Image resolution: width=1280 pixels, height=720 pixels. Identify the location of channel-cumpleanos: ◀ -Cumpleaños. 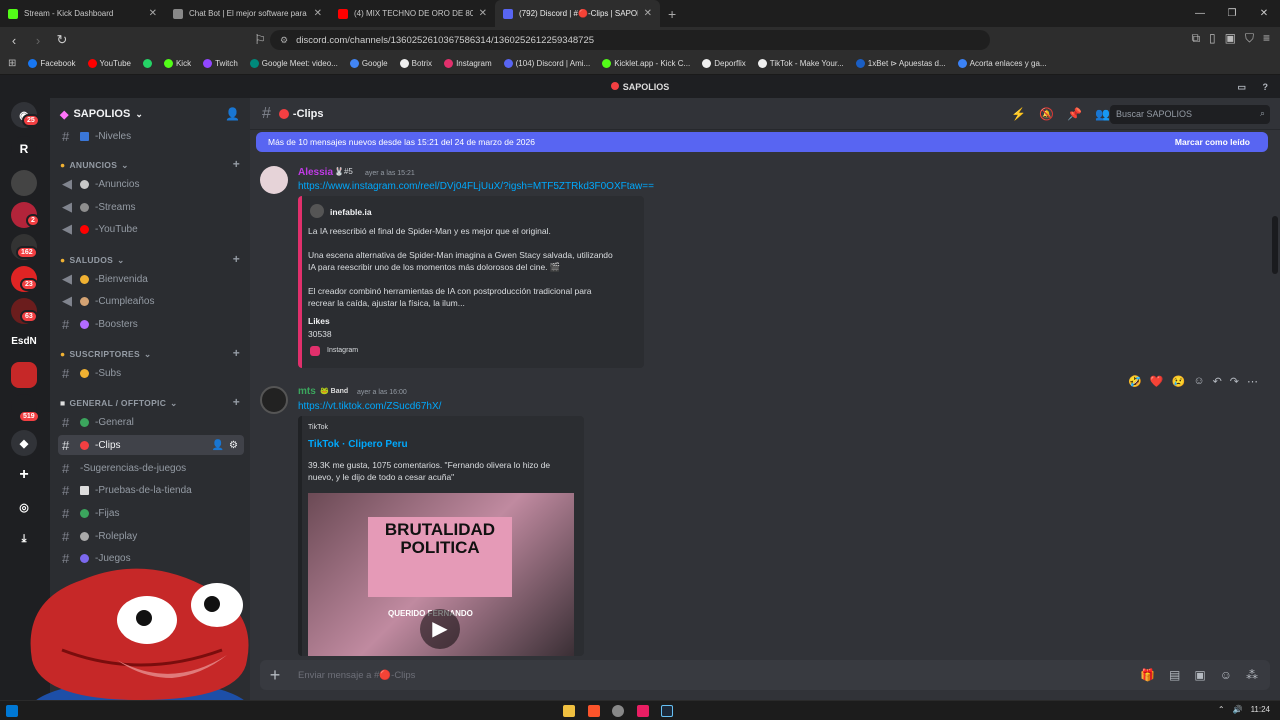
(151, 301).